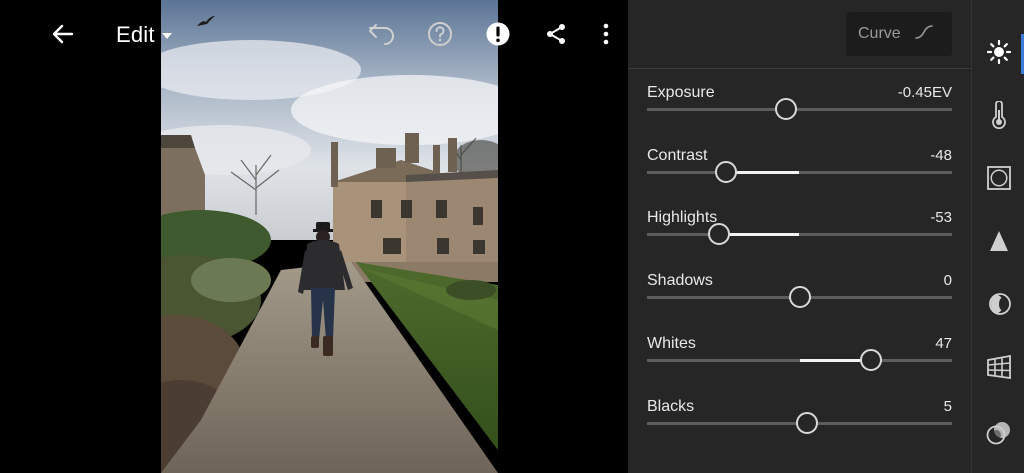  Describe the element at coordinates (917, 34) in the screenshot. I see `curve-icon` at that location.